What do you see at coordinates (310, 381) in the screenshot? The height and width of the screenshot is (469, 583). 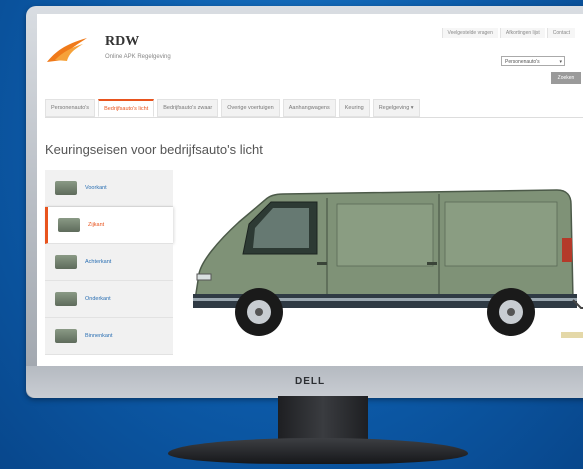 I see `monitor-brand: DELL` at bounding box center [310, 381].